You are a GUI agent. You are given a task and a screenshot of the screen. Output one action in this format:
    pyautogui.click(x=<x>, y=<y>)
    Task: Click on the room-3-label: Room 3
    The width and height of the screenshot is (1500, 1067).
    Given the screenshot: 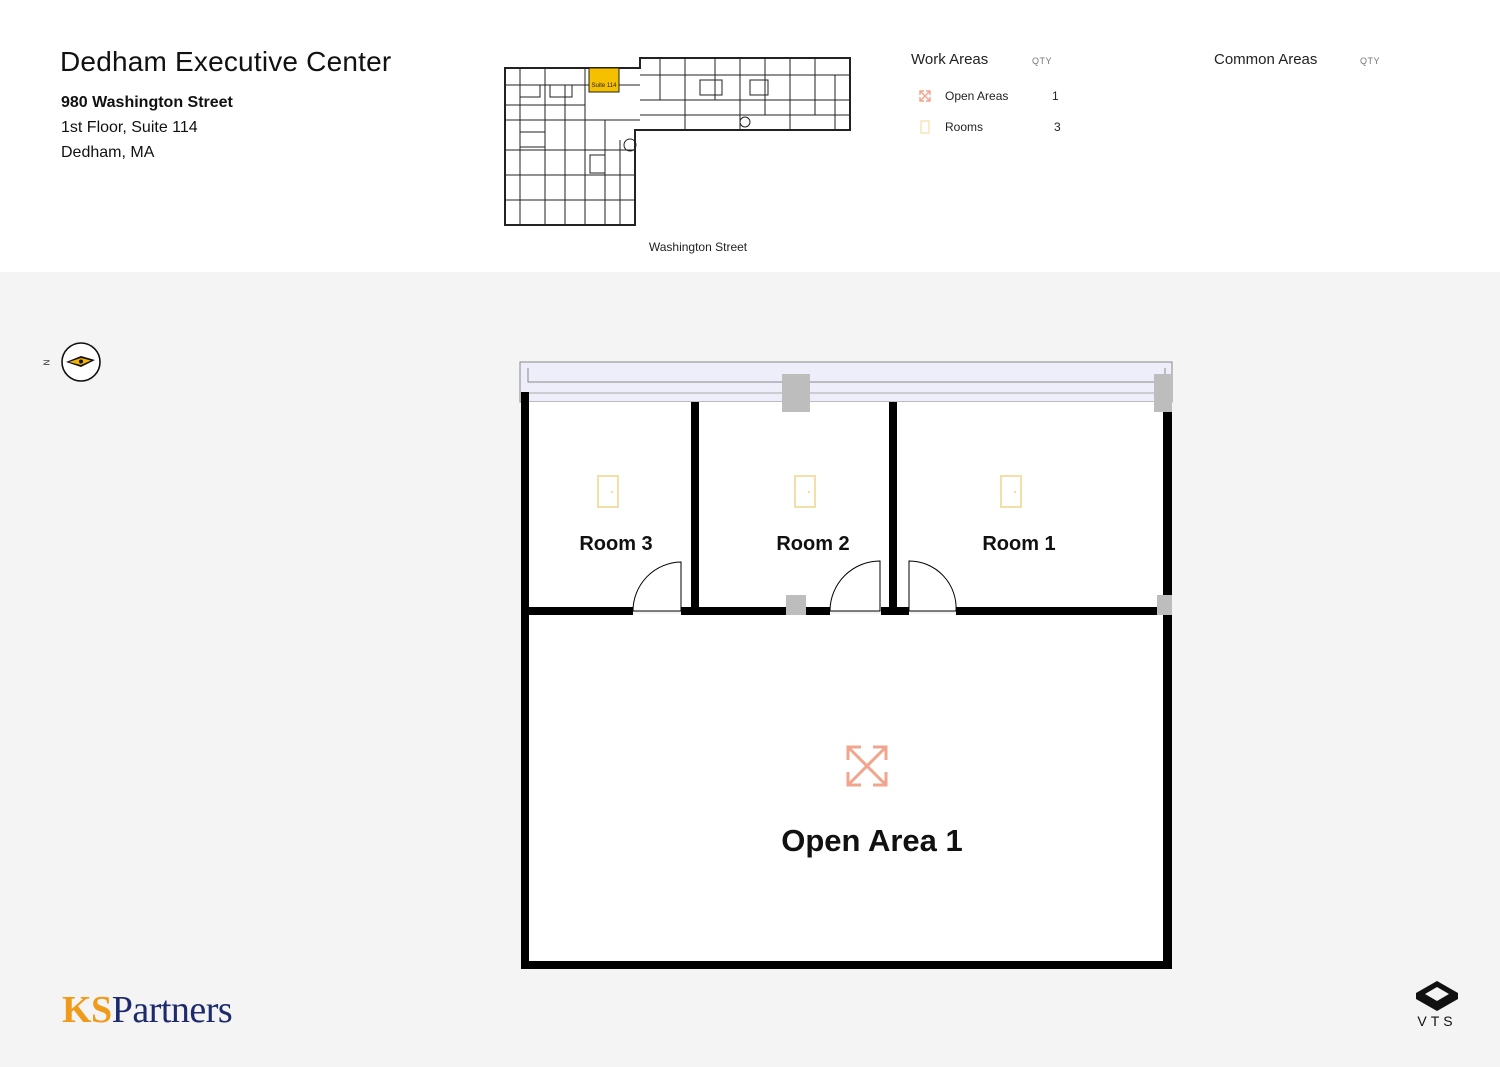 What is the action you would take?
    pyautogui.click(x=616, y=544)
    